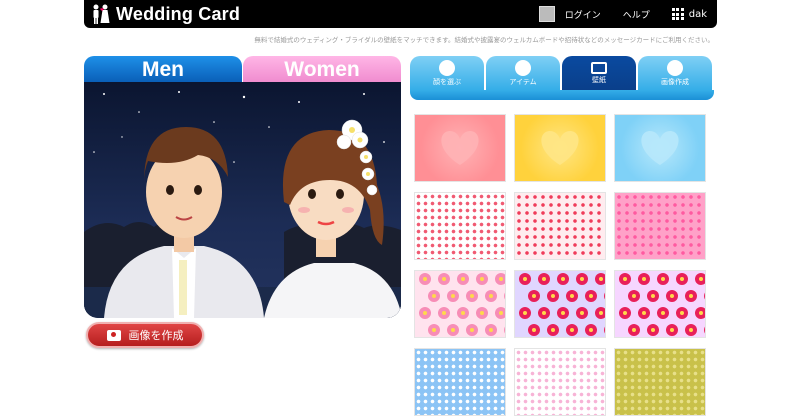 Image resolution: width=800 pixels, height=416 pixels. I want to click on wallpaper-thumb-blue-heart, so click(660, 148).